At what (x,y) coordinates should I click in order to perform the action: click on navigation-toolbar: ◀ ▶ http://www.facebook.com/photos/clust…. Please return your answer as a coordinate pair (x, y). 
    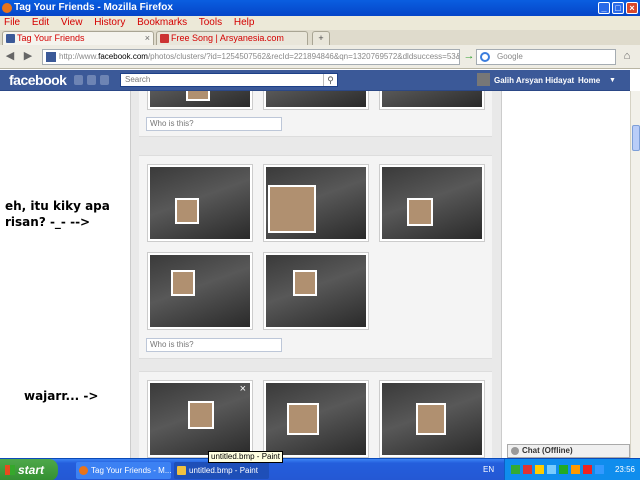
    Looking at the image, I should click on (320, 57).